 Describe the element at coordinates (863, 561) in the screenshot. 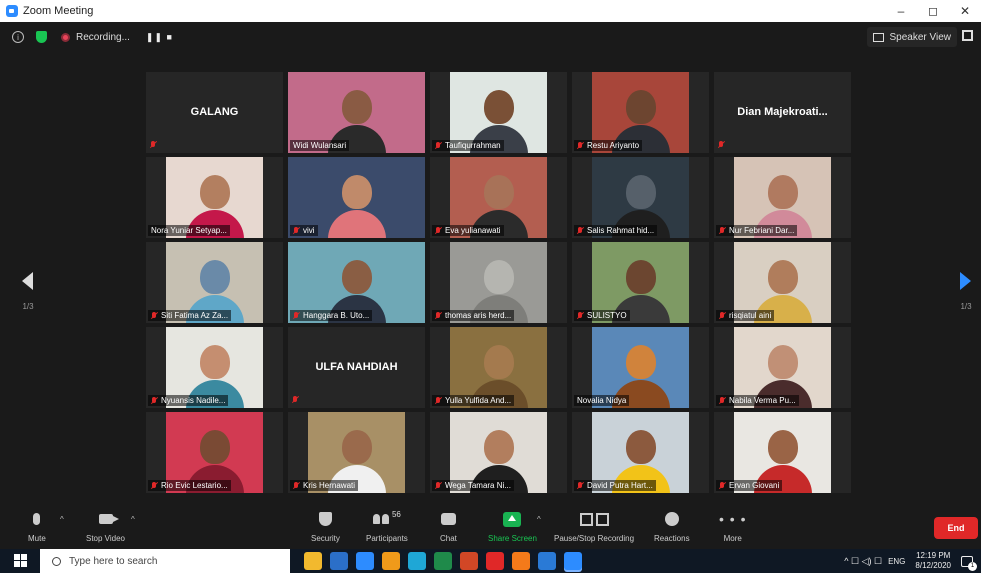

I see `system-tray-icons: ^ ☐ ◁) ☐` at that location.